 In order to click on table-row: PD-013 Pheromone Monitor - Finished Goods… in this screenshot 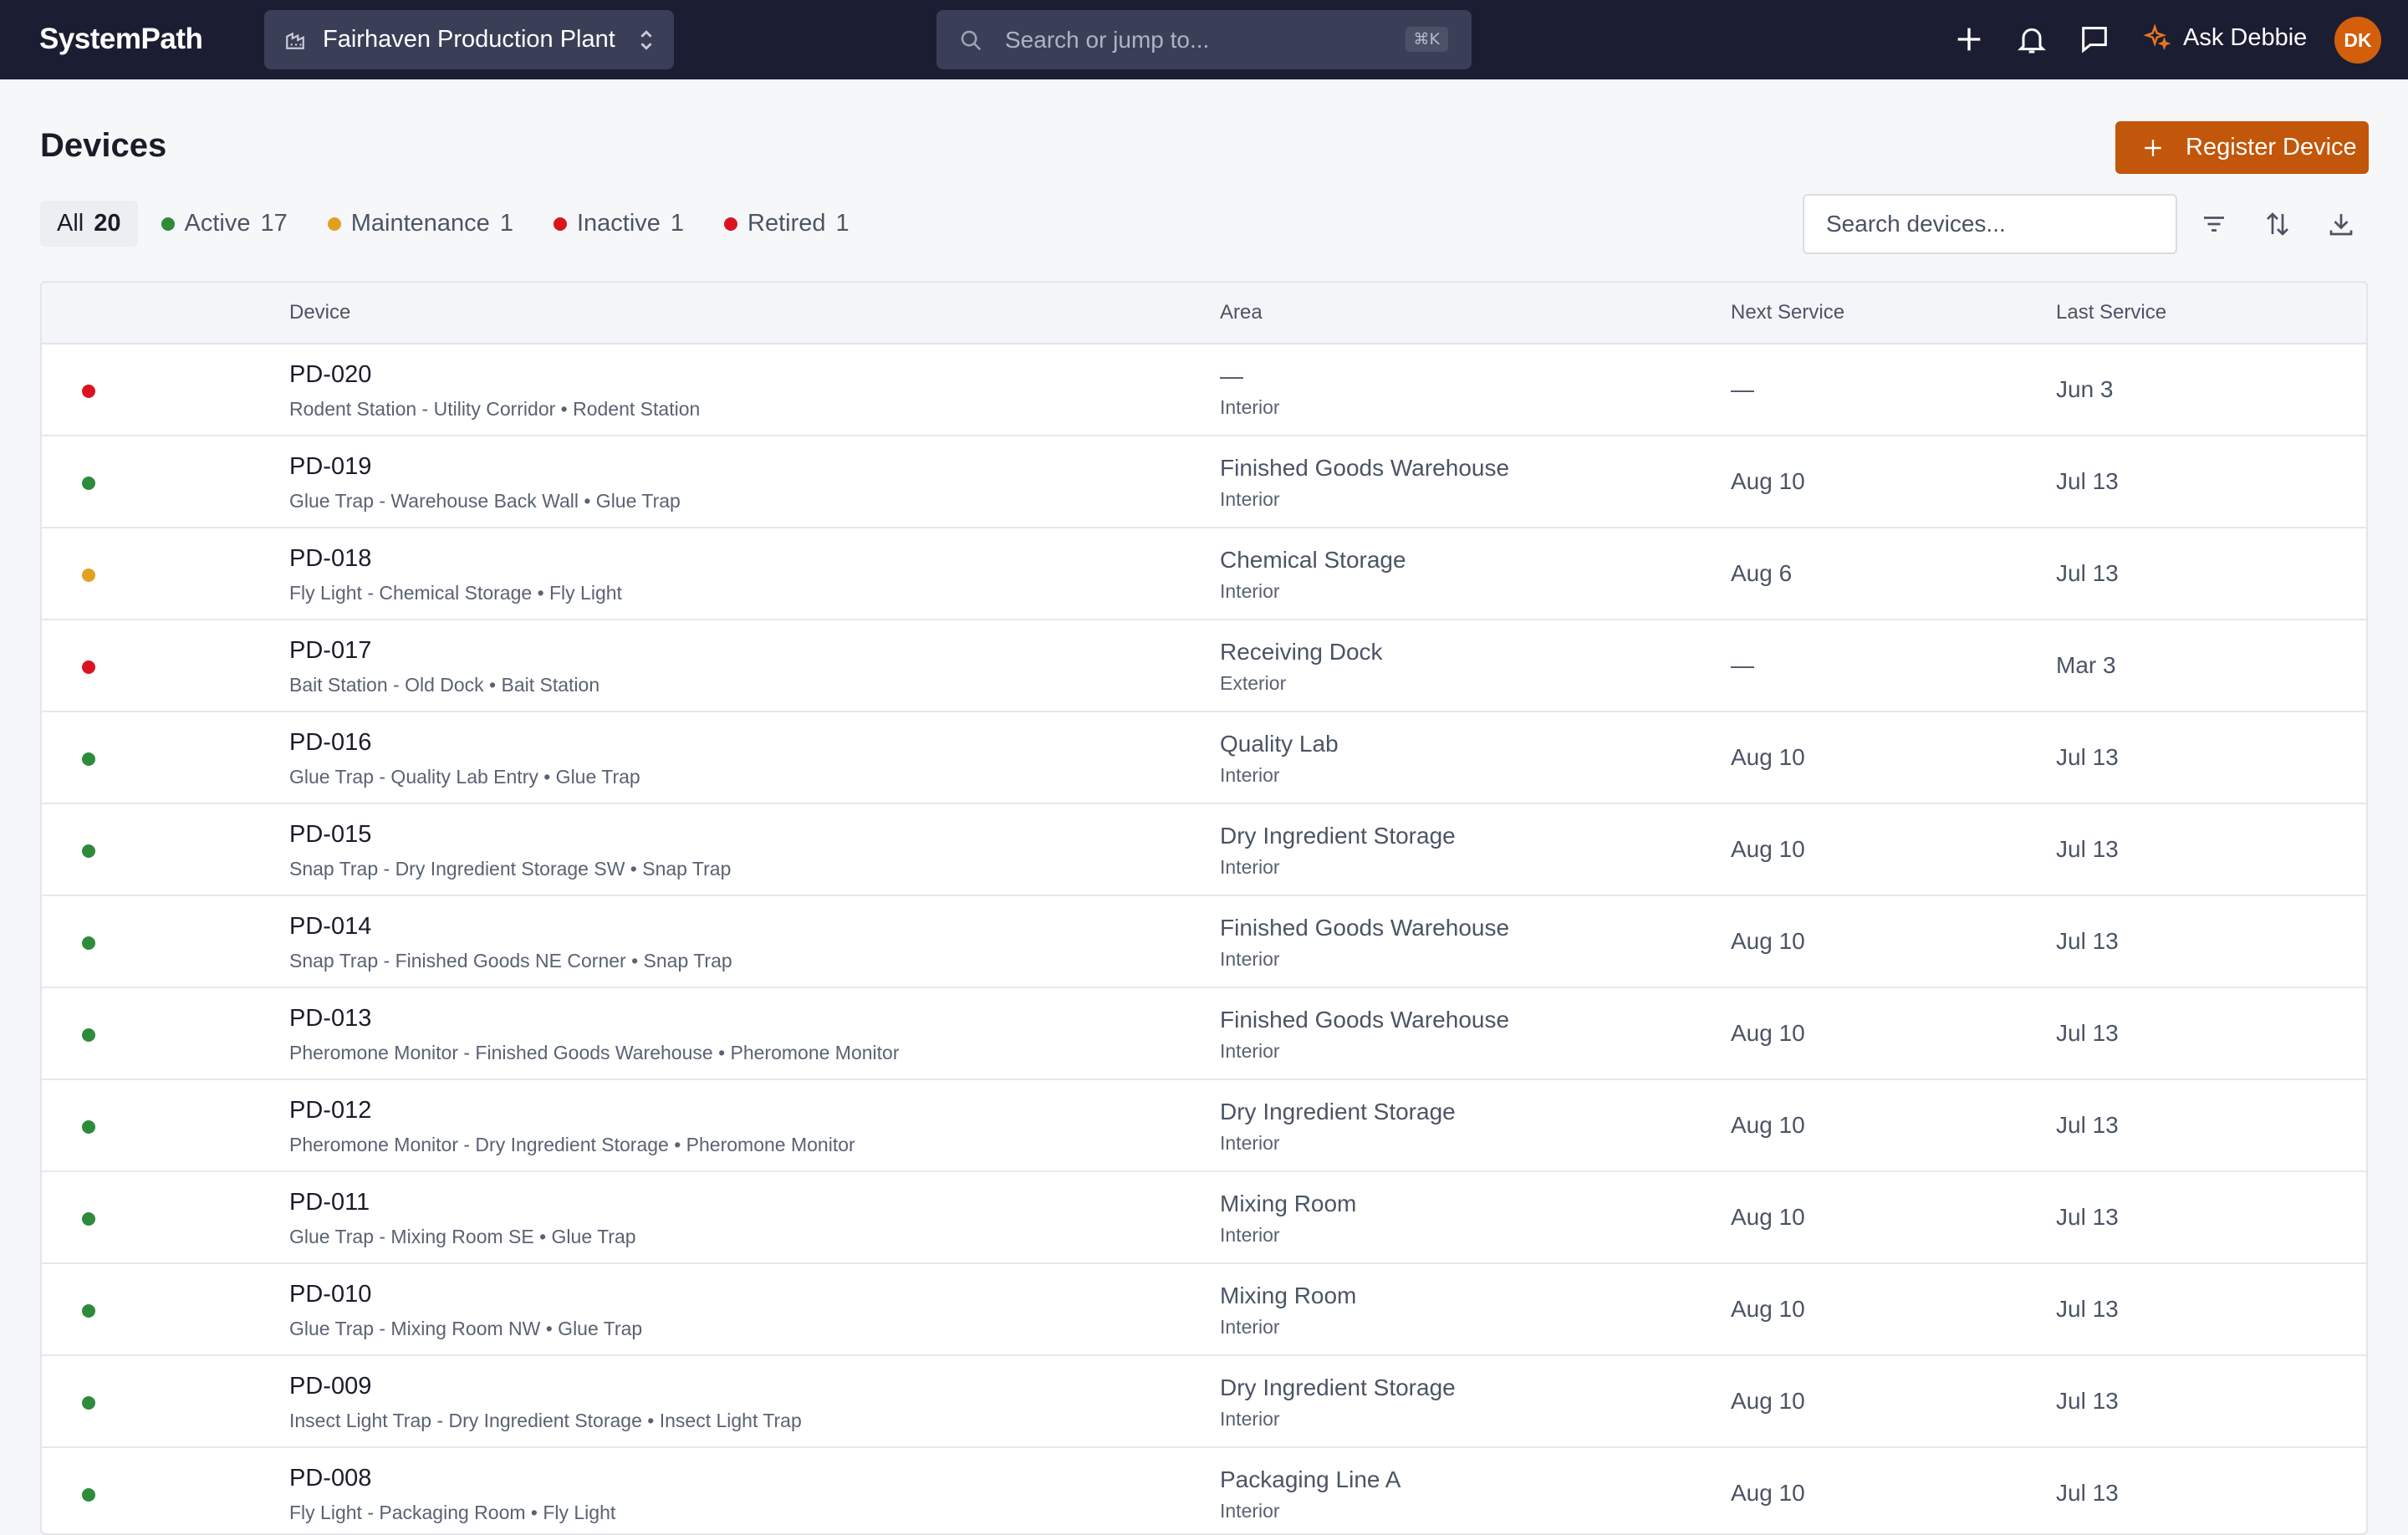, I will do `click(1204, 1034)`.